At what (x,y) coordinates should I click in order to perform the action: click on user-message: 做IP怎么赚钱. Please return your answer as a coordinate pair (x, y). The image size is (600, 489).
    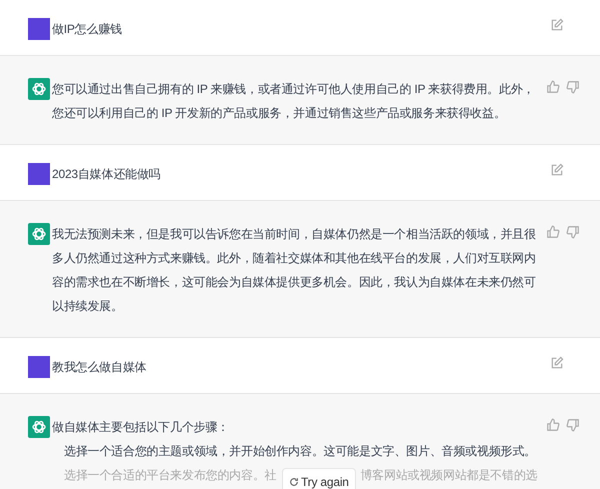
    Looking at the image, I should click on (87, 29).